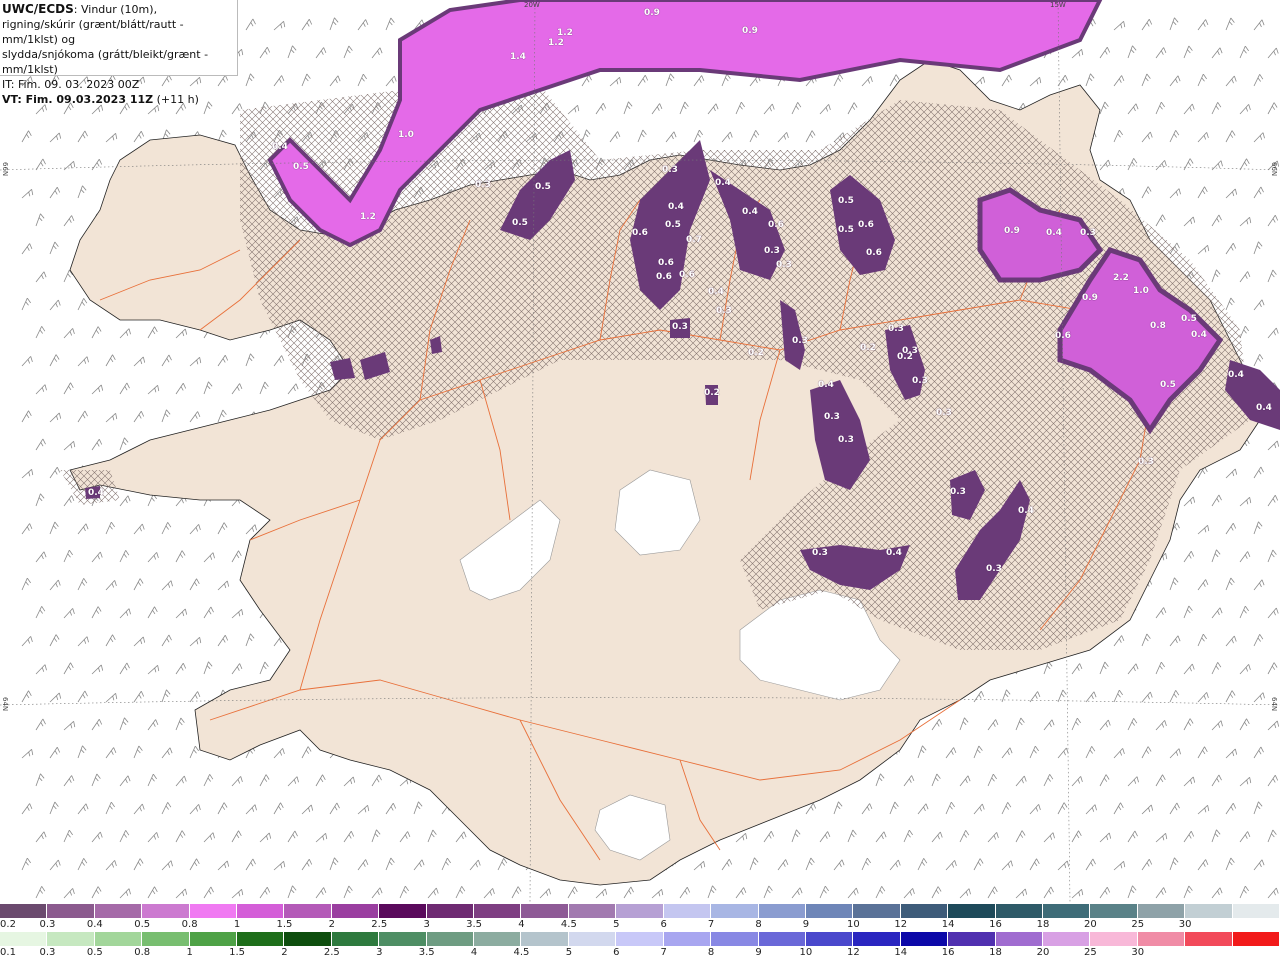 The height and width of the screenshot is (960, 1280). Describe the element at coordinates (474, 952) in the screenshot. I see `colorbar-tick-label: 4` at that location.